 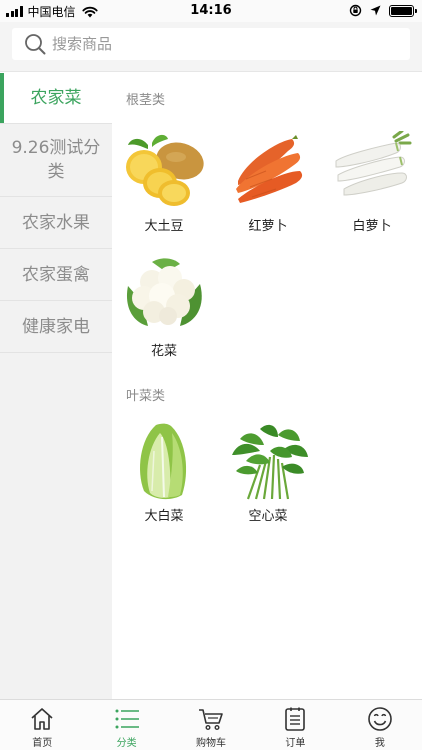 I want to click on sidebar-item-label: 农家蛋禽, so click(x=56, y=274).